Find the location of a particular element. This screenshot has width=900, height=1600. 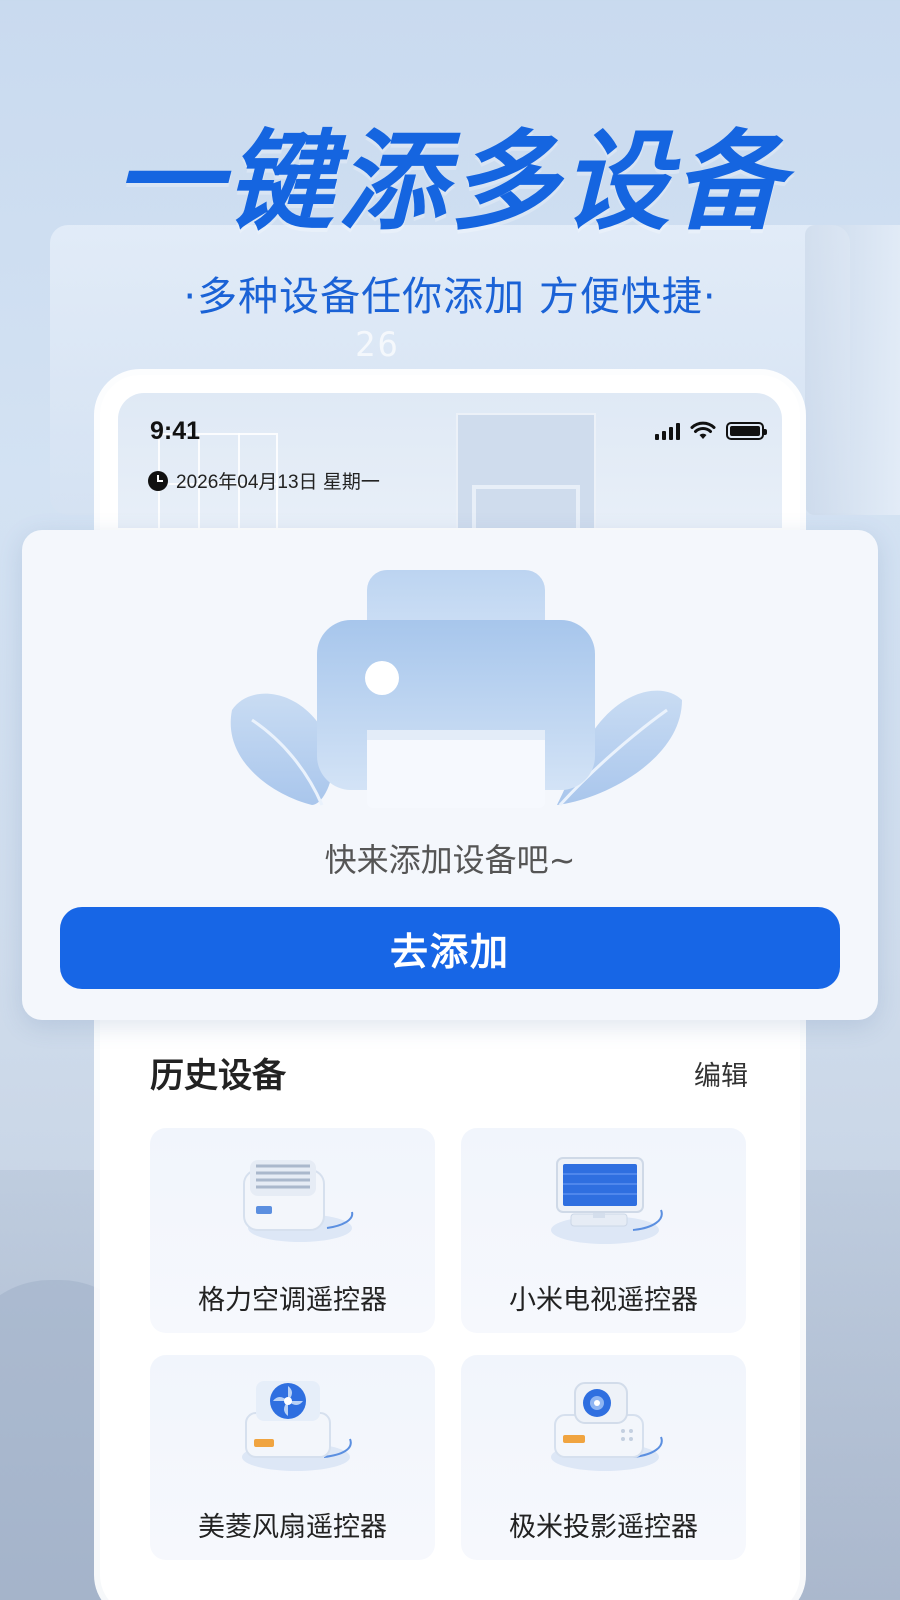

device-label: 美菱风扇遥控器 is located at coordinates (292, 1527).